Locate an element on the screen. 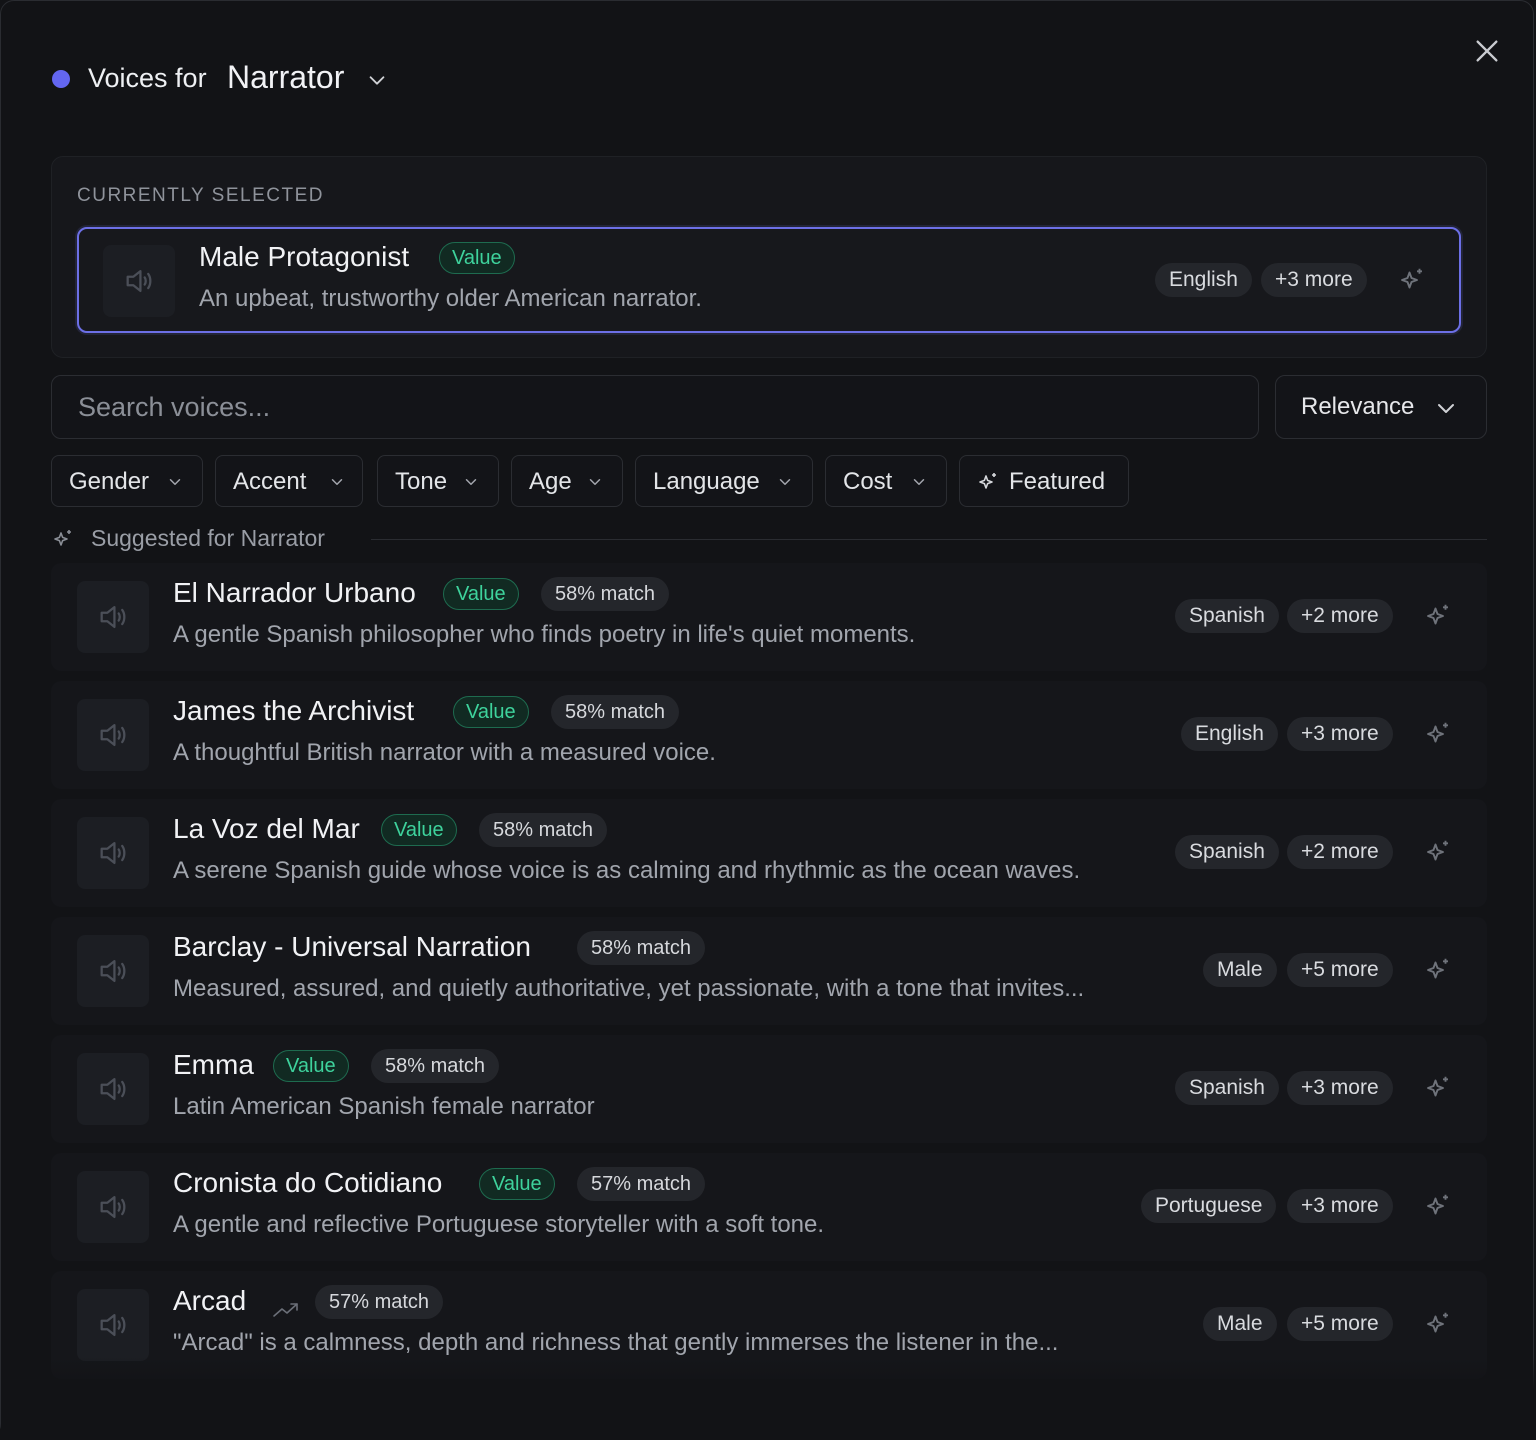 The image size is (1536, 1440). suggested-label: Suggested for Narrator is located at coordinates (208, 538).